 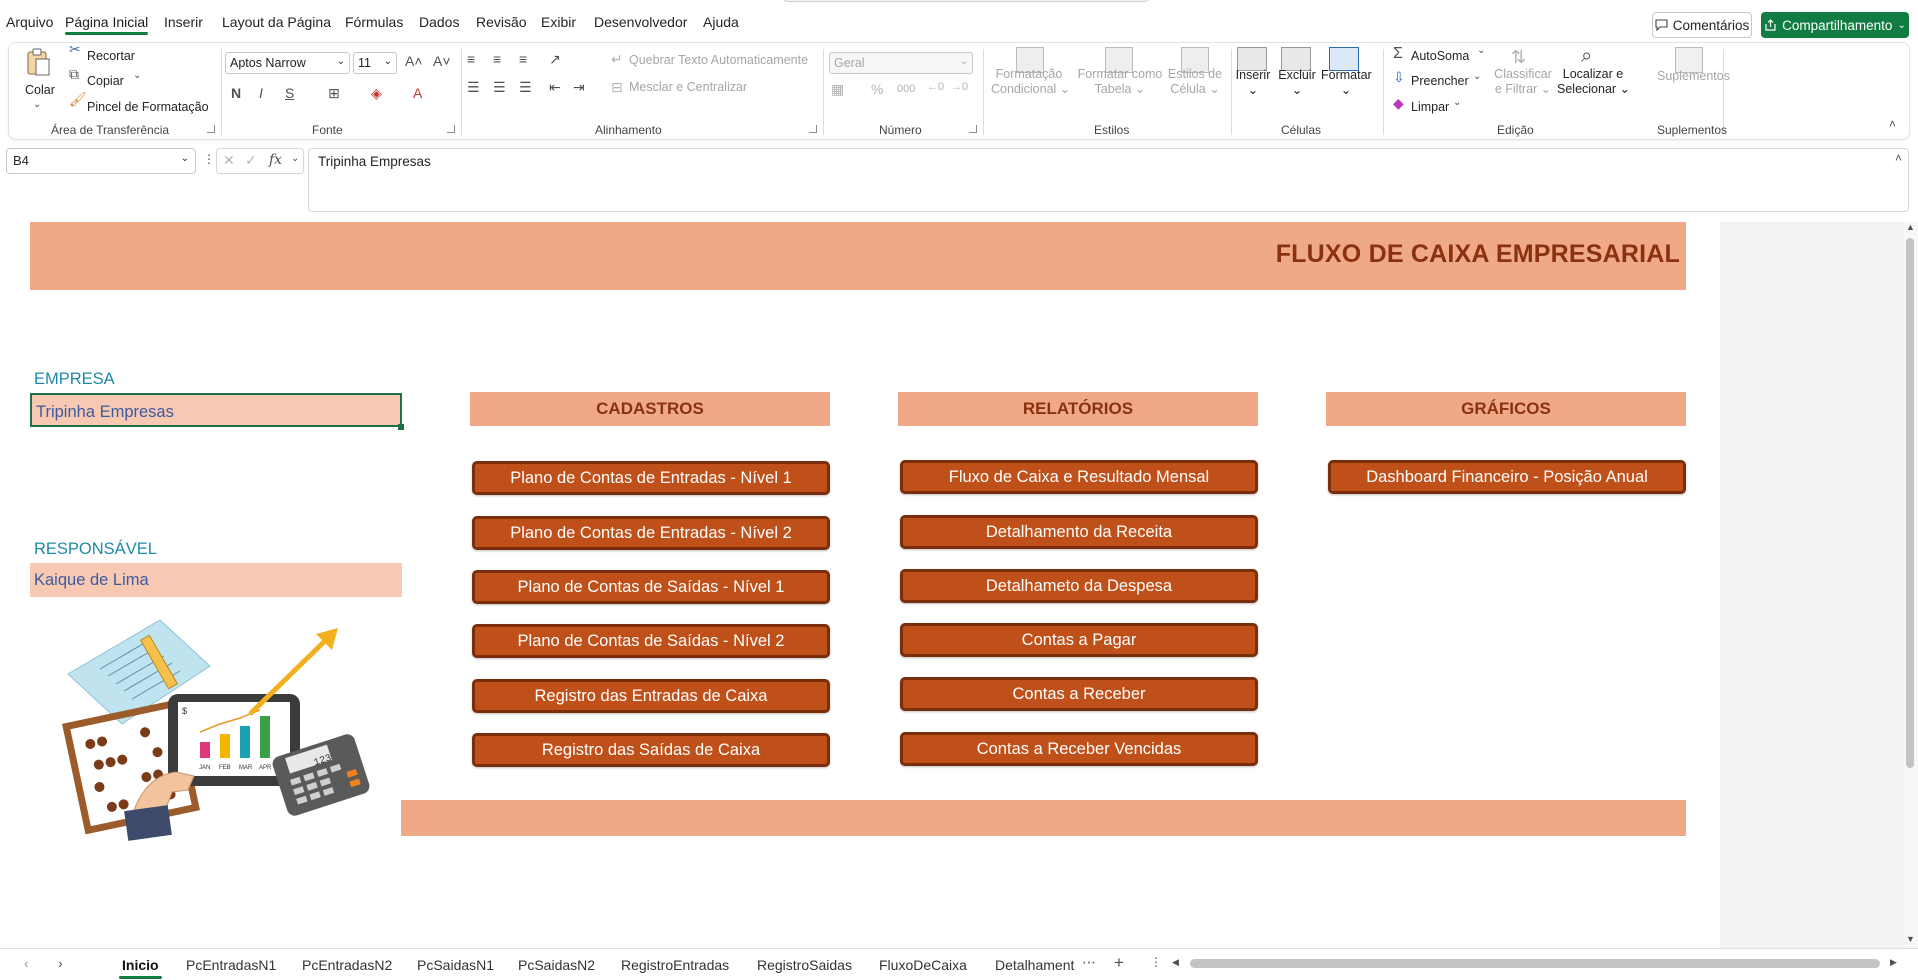 I want to click on find-select-button: Localizar e Selecionar ⌄, so click(x=1593, y=82).